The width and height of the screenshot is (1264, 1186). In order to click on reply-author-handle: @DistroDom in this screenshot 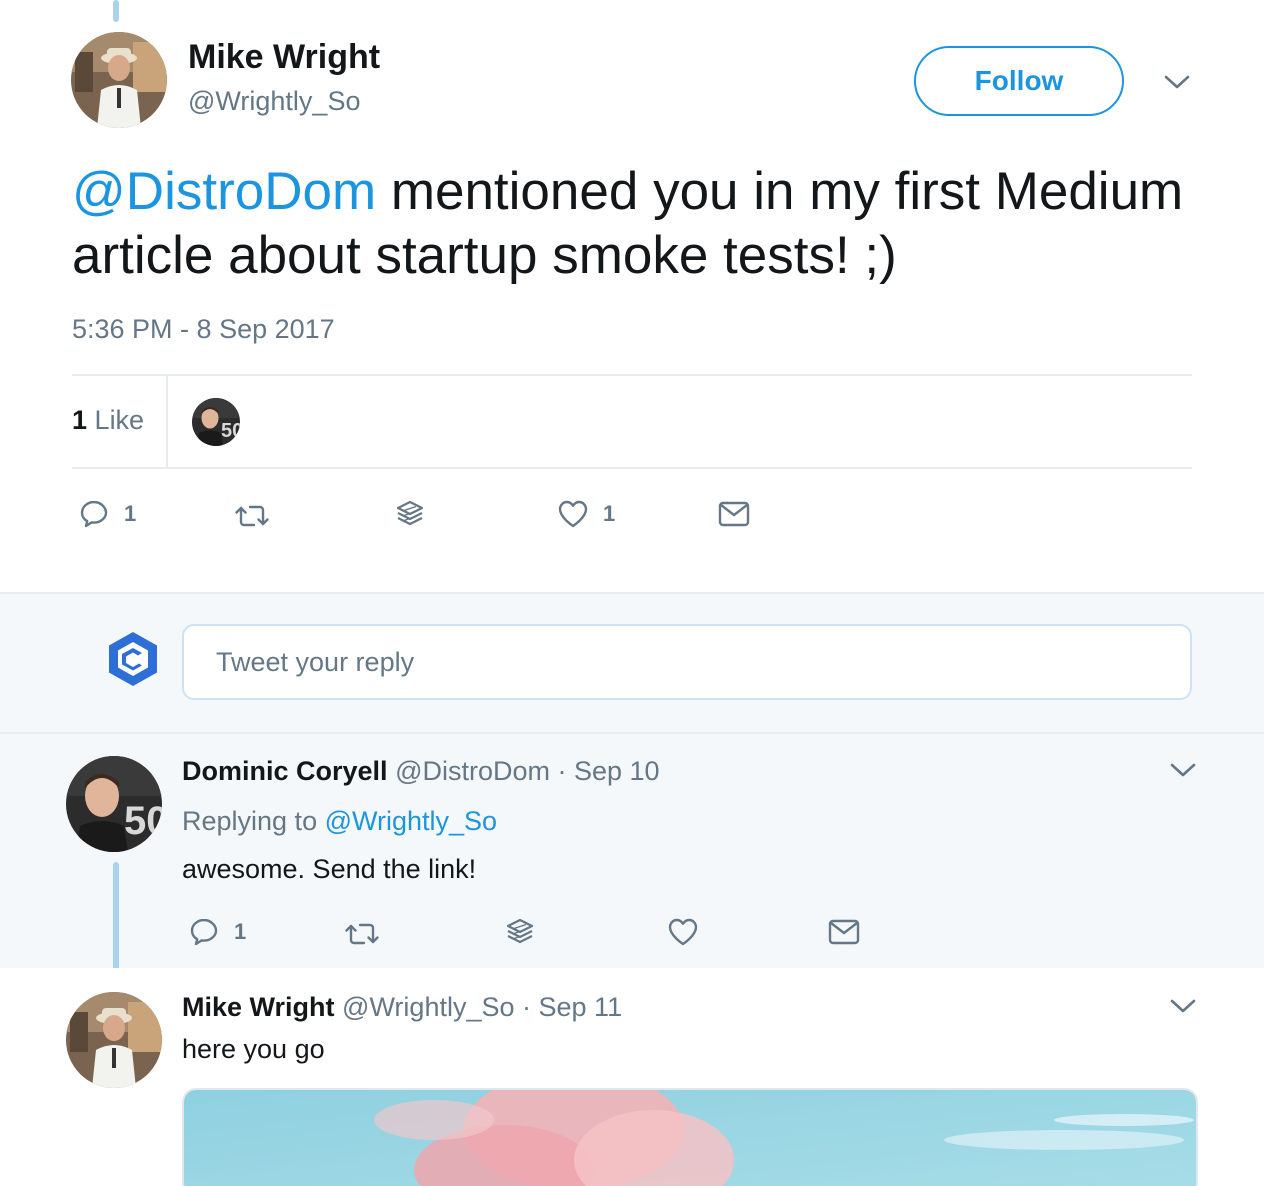, I will do `click(472, 771)`.